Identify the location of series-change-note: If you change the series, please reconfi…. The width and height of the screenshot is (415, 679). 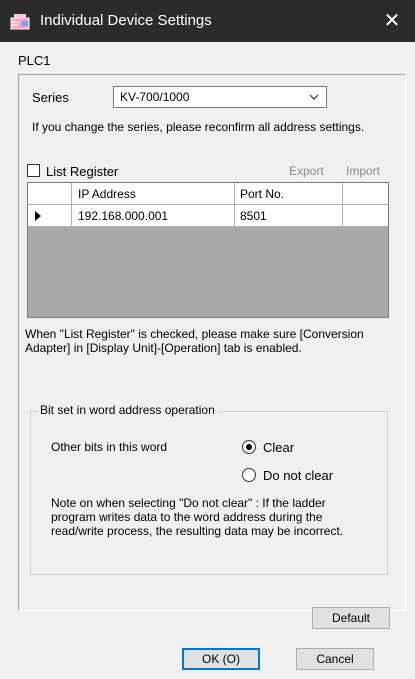
(198, 127).